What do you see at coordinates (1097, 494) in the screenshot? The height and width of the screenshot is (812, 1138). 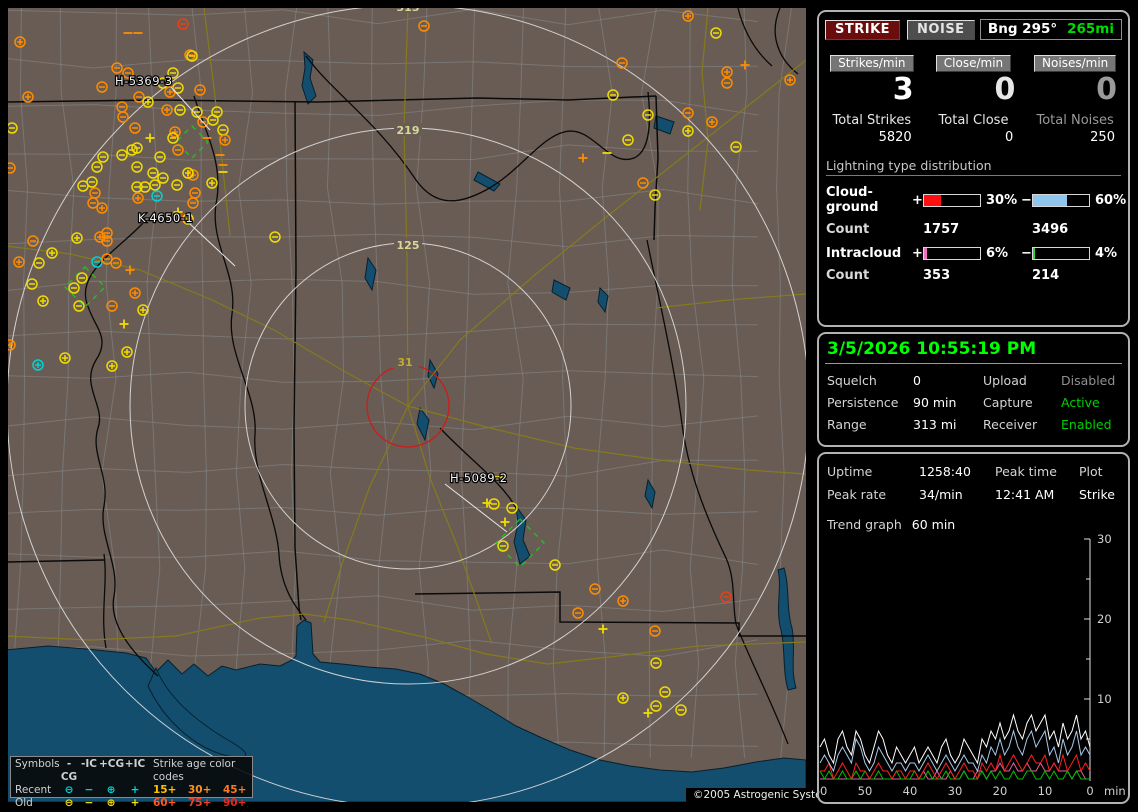 I see `stat-cell: Strike` at bounding box center [1097, 494].